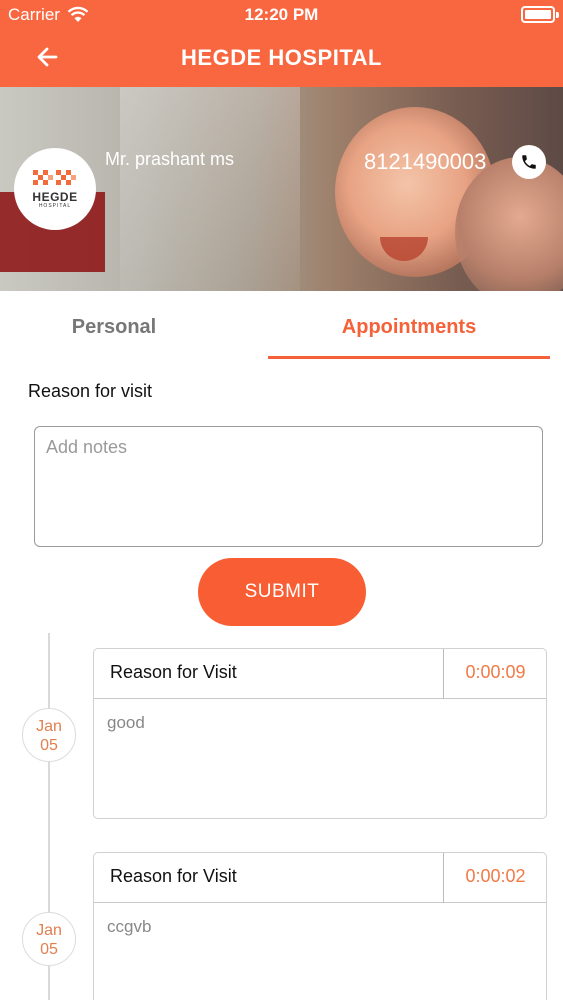 The image size is (563, 1000). What do you see at coordinates (320, 926) in the screenshot?
I see `appointment-card: Reason for Visit 0:00:02 ccgvb` at bounding box center [320, 926].